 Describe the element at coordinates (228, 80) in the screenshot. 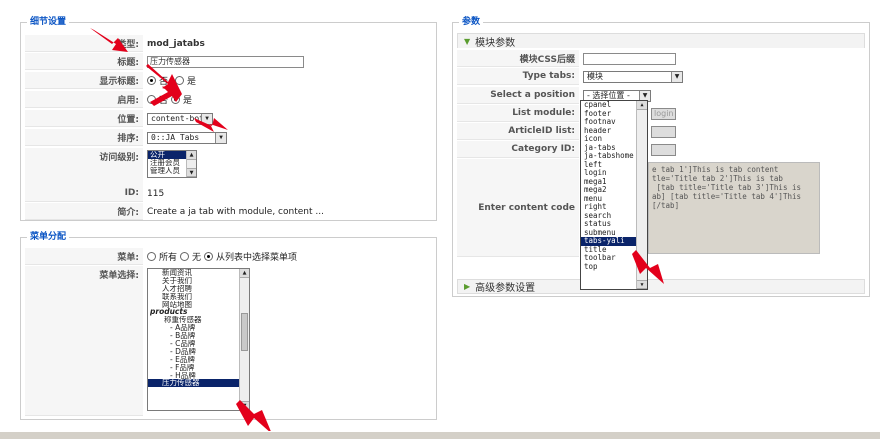

I see `show-title-row: 显示标题: 否 是` at that location.